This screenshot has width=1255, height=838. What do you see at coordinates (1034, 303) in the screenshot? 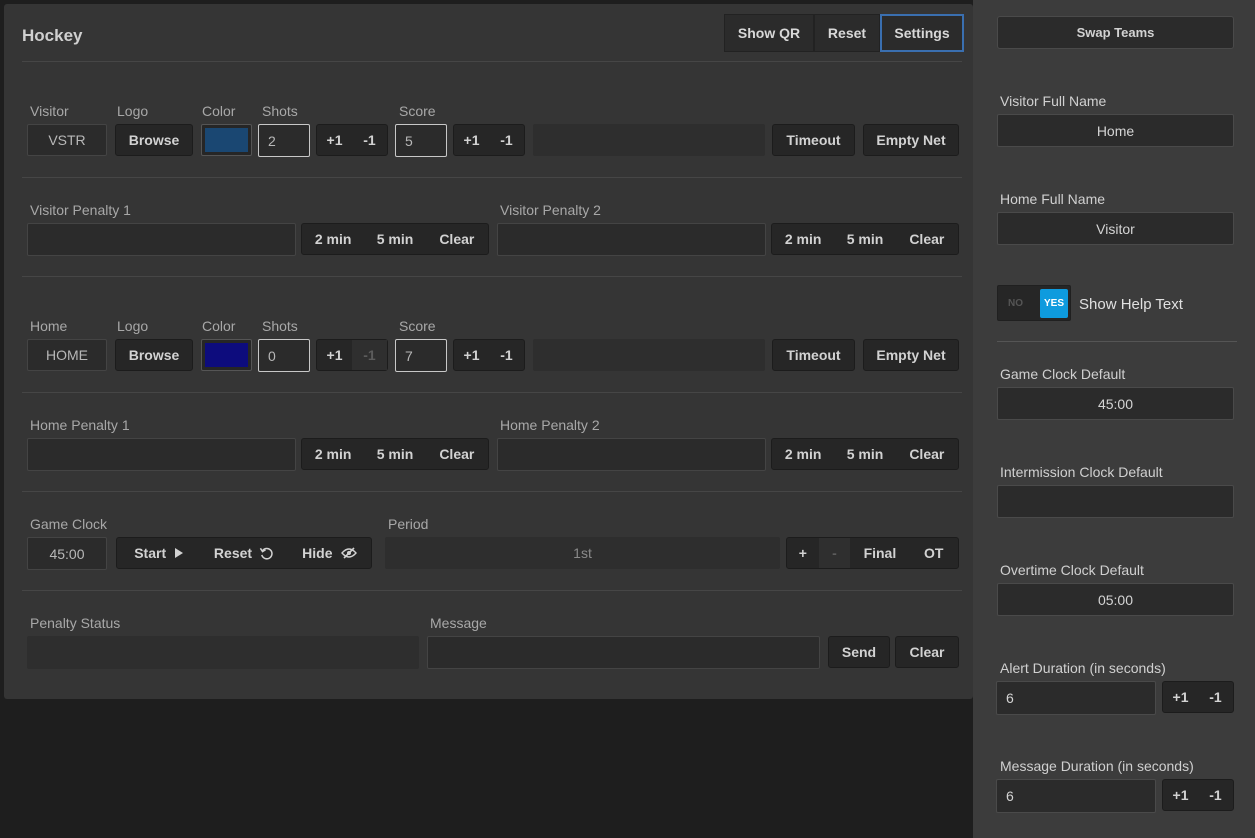
I see `help-text-toggle: NO YES` at bounding box center [1034, 303].